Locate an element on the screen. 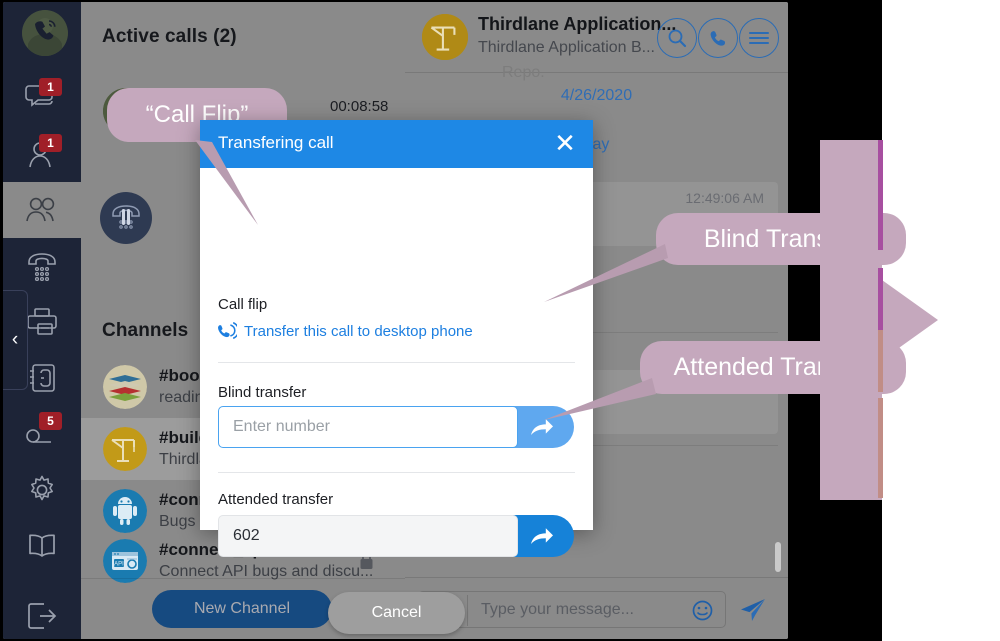 This screenshot has width=1000, height=641. call-flip-icon is located at coordinates (229, 333).